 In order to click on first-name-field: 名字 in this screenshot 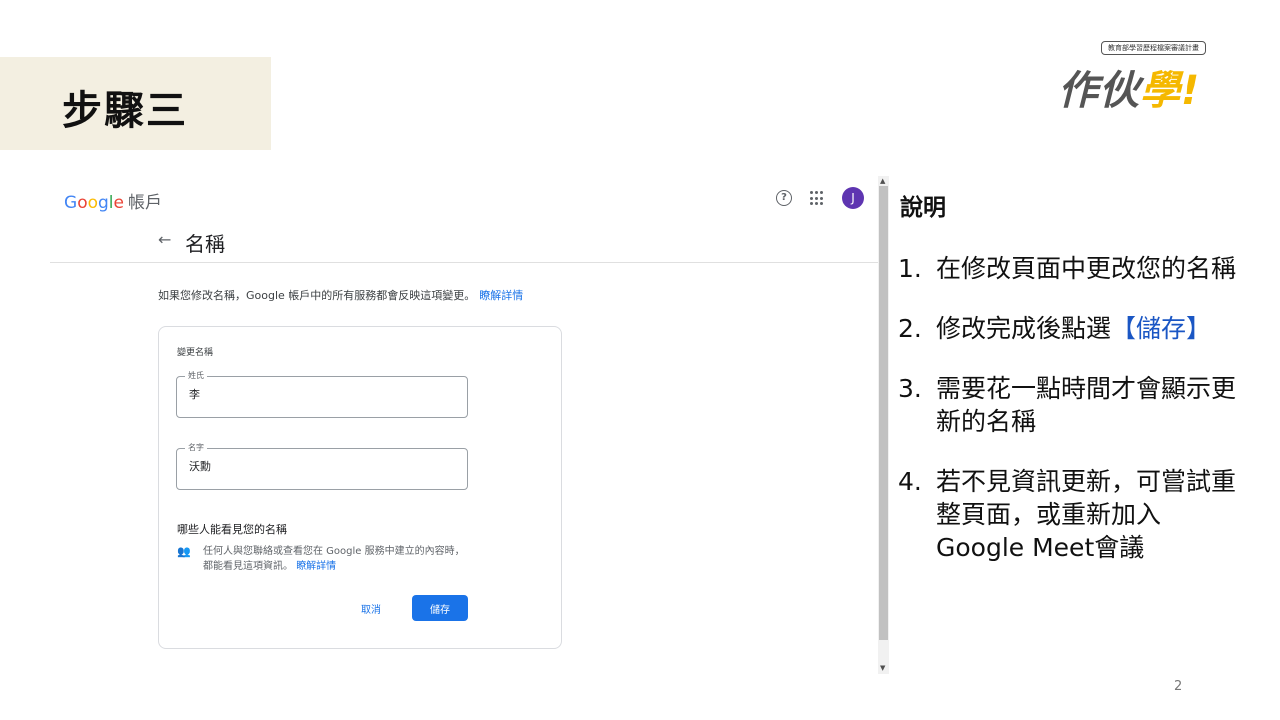, I will do `click(322, 466)`.